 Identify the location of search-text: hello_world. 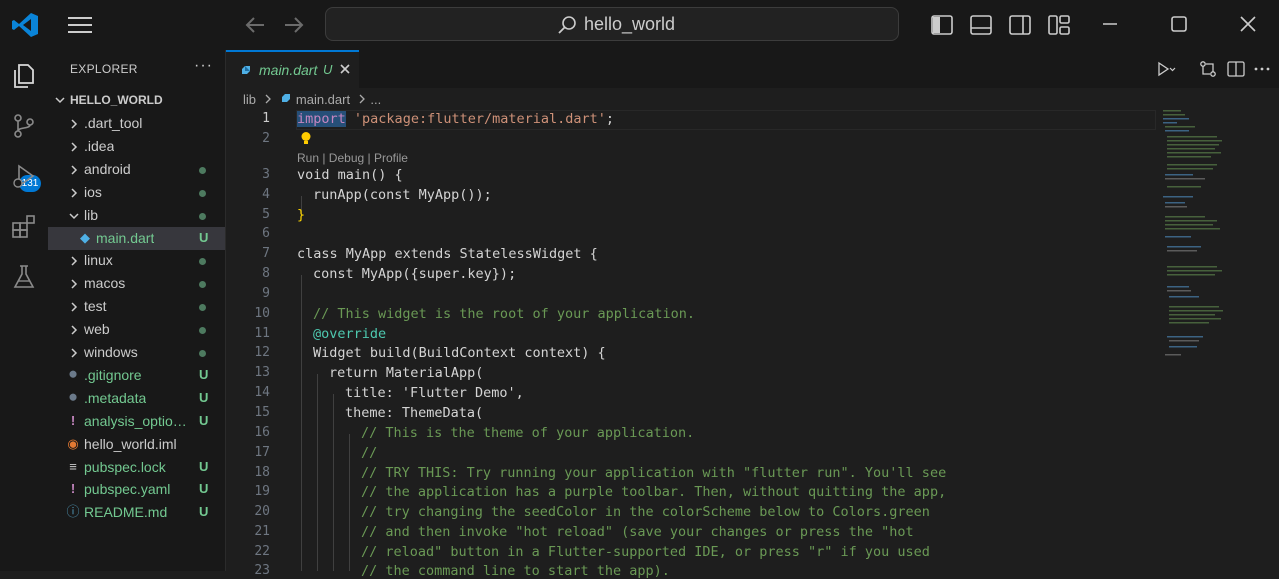
(630, 24).